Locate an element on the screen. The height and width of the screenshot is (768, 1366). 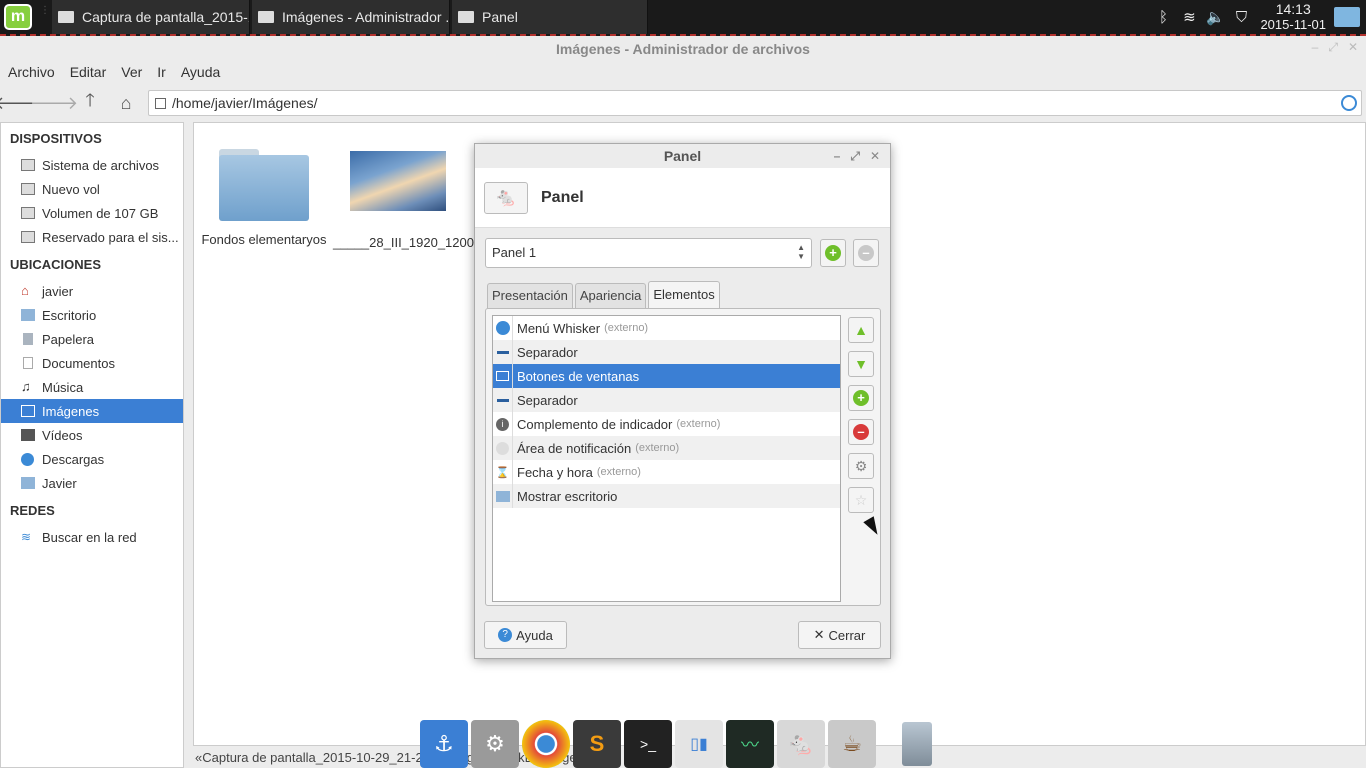
sidebar-header-network: REDES is located at coordinates (32, 510).